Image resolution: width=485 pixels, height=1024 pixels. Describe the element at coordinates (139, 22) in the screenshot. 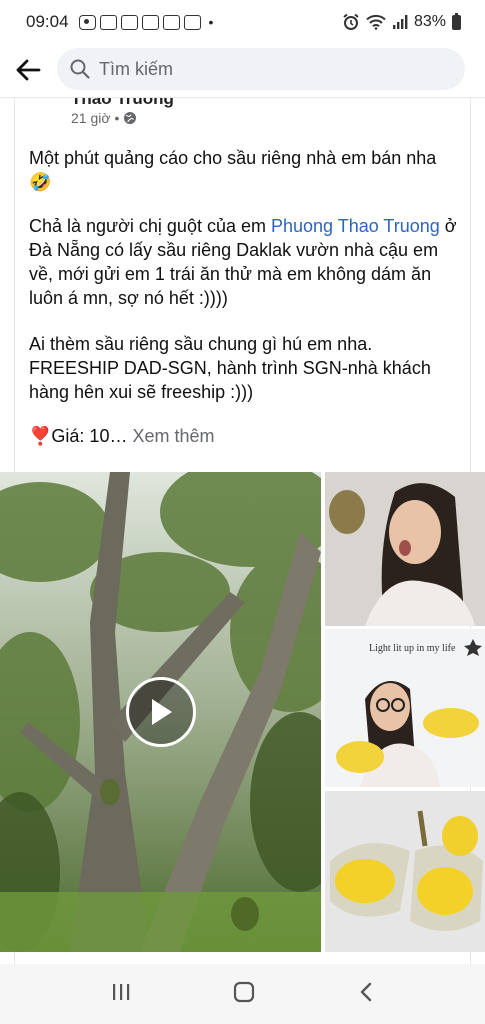

I see `status-app-icons` at that location.